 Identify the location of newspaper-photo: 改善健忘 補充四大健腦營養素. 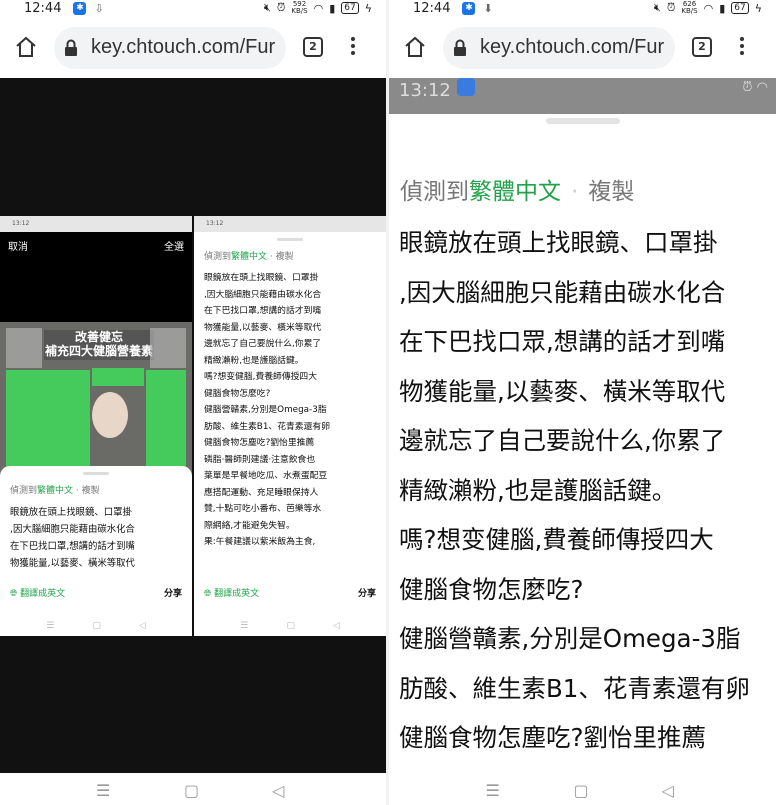
(96, 399).